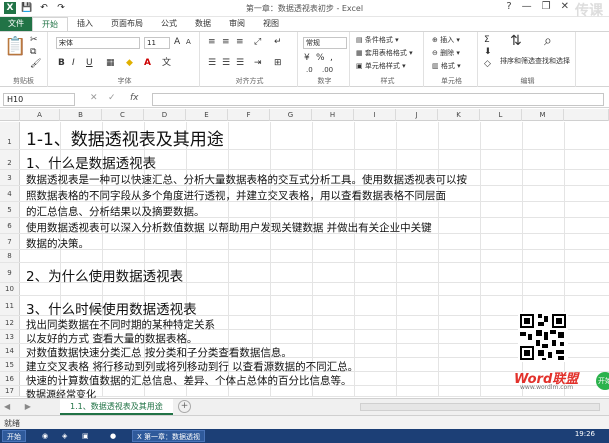 The height and width of the screenshot is (443, 609). What do you see at coordinates (207, 115) in the screenshot?
I see `column-header: E` at bounding box center [207, 115].